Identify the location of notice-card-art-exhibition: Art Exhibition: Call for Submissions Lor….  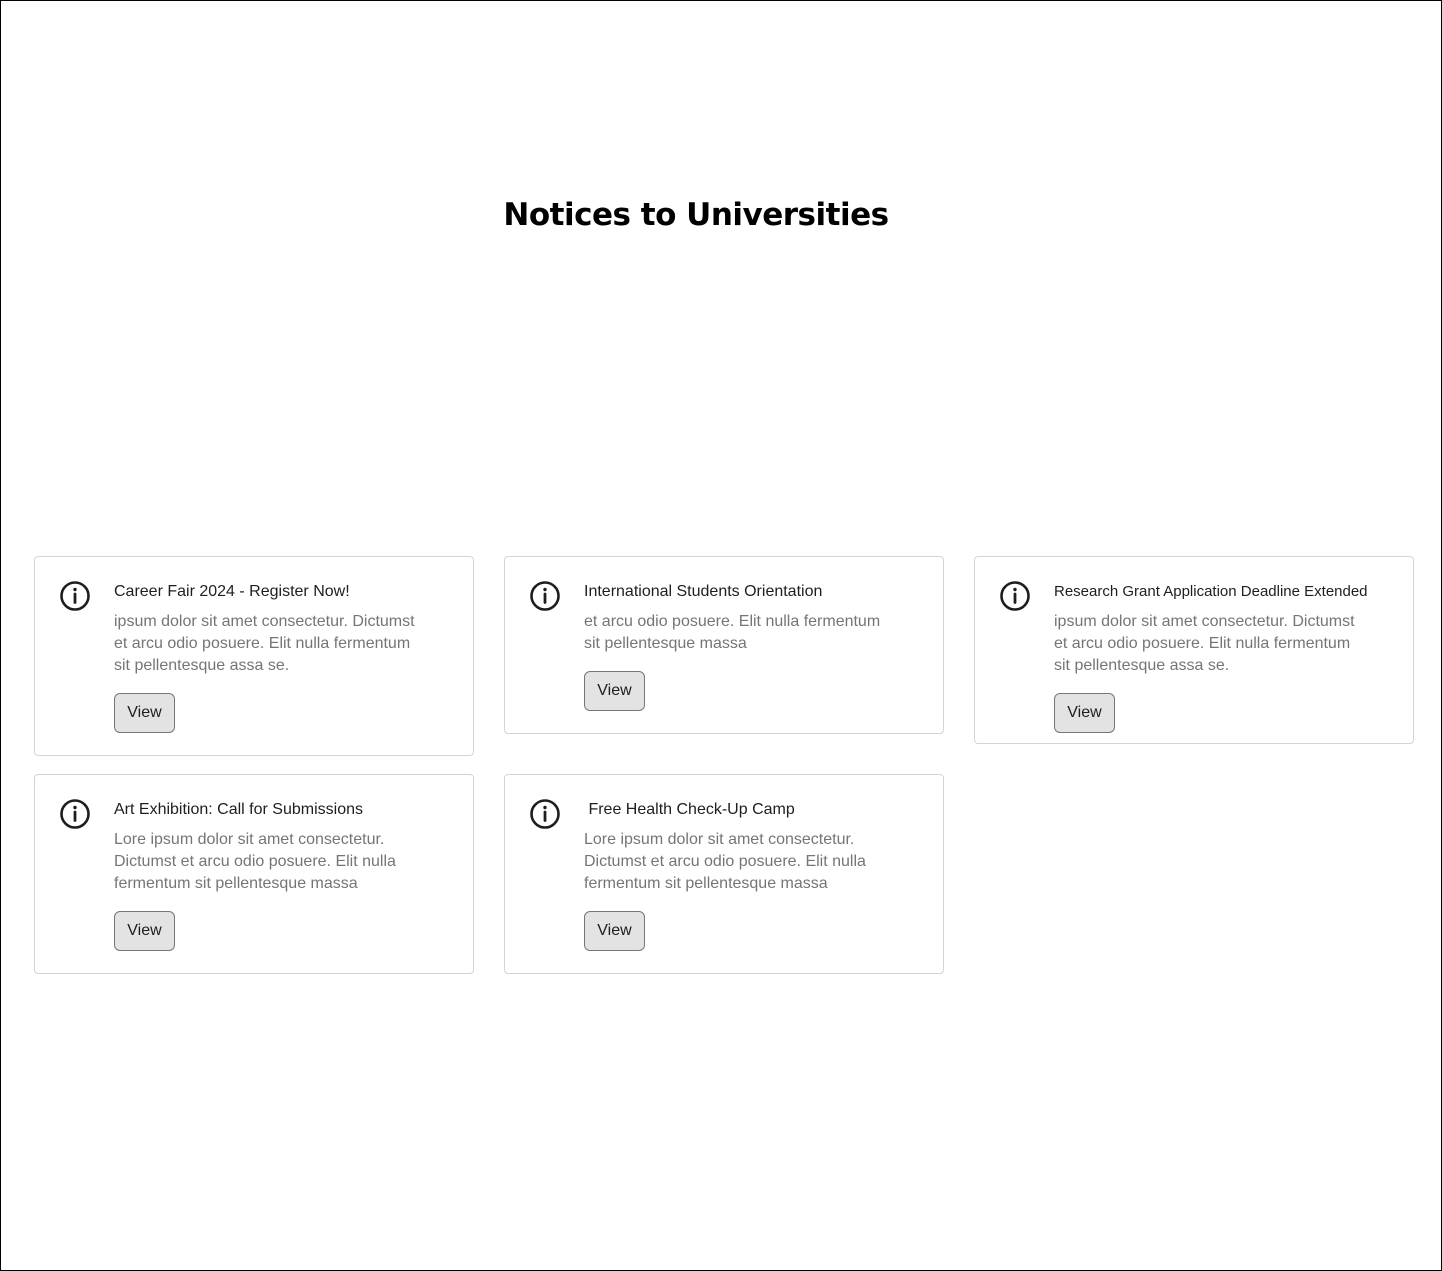
(254, 874).